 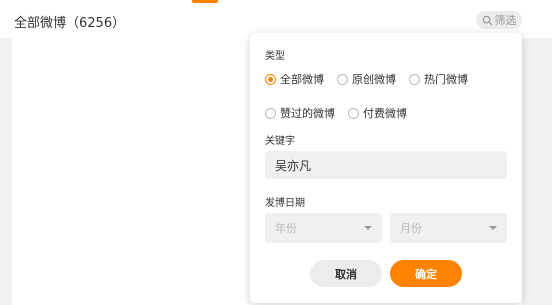 I want to click on filter-label: 筛选, so click(x=505, y=20).